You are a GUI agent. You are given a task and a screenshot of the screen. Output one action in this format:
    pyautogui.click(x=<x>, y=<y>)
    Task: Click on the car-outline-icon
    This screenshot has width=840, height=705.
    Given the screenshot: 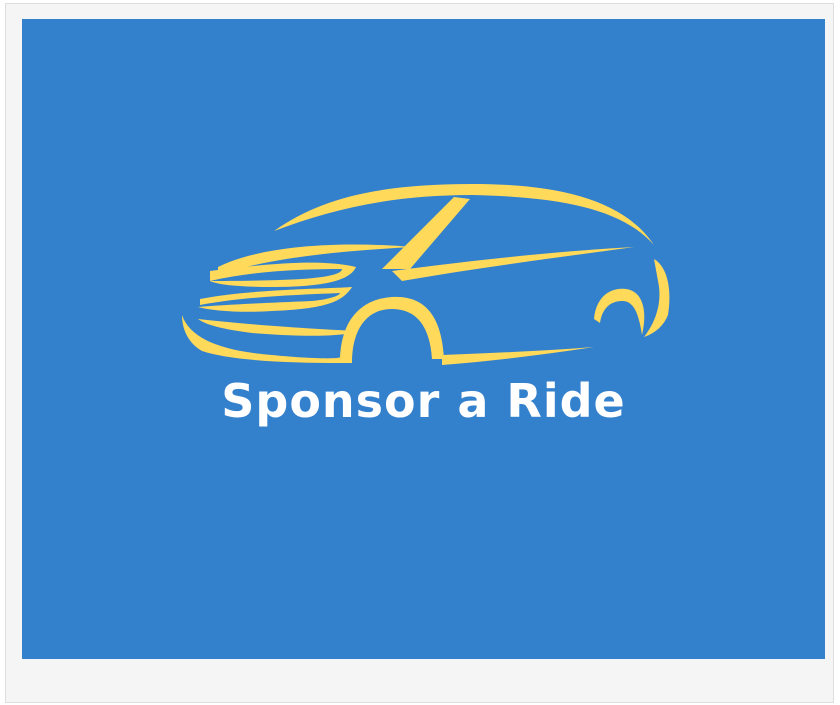 What is the action you would take?
    pyautogui.click(x=426, y=274)
    